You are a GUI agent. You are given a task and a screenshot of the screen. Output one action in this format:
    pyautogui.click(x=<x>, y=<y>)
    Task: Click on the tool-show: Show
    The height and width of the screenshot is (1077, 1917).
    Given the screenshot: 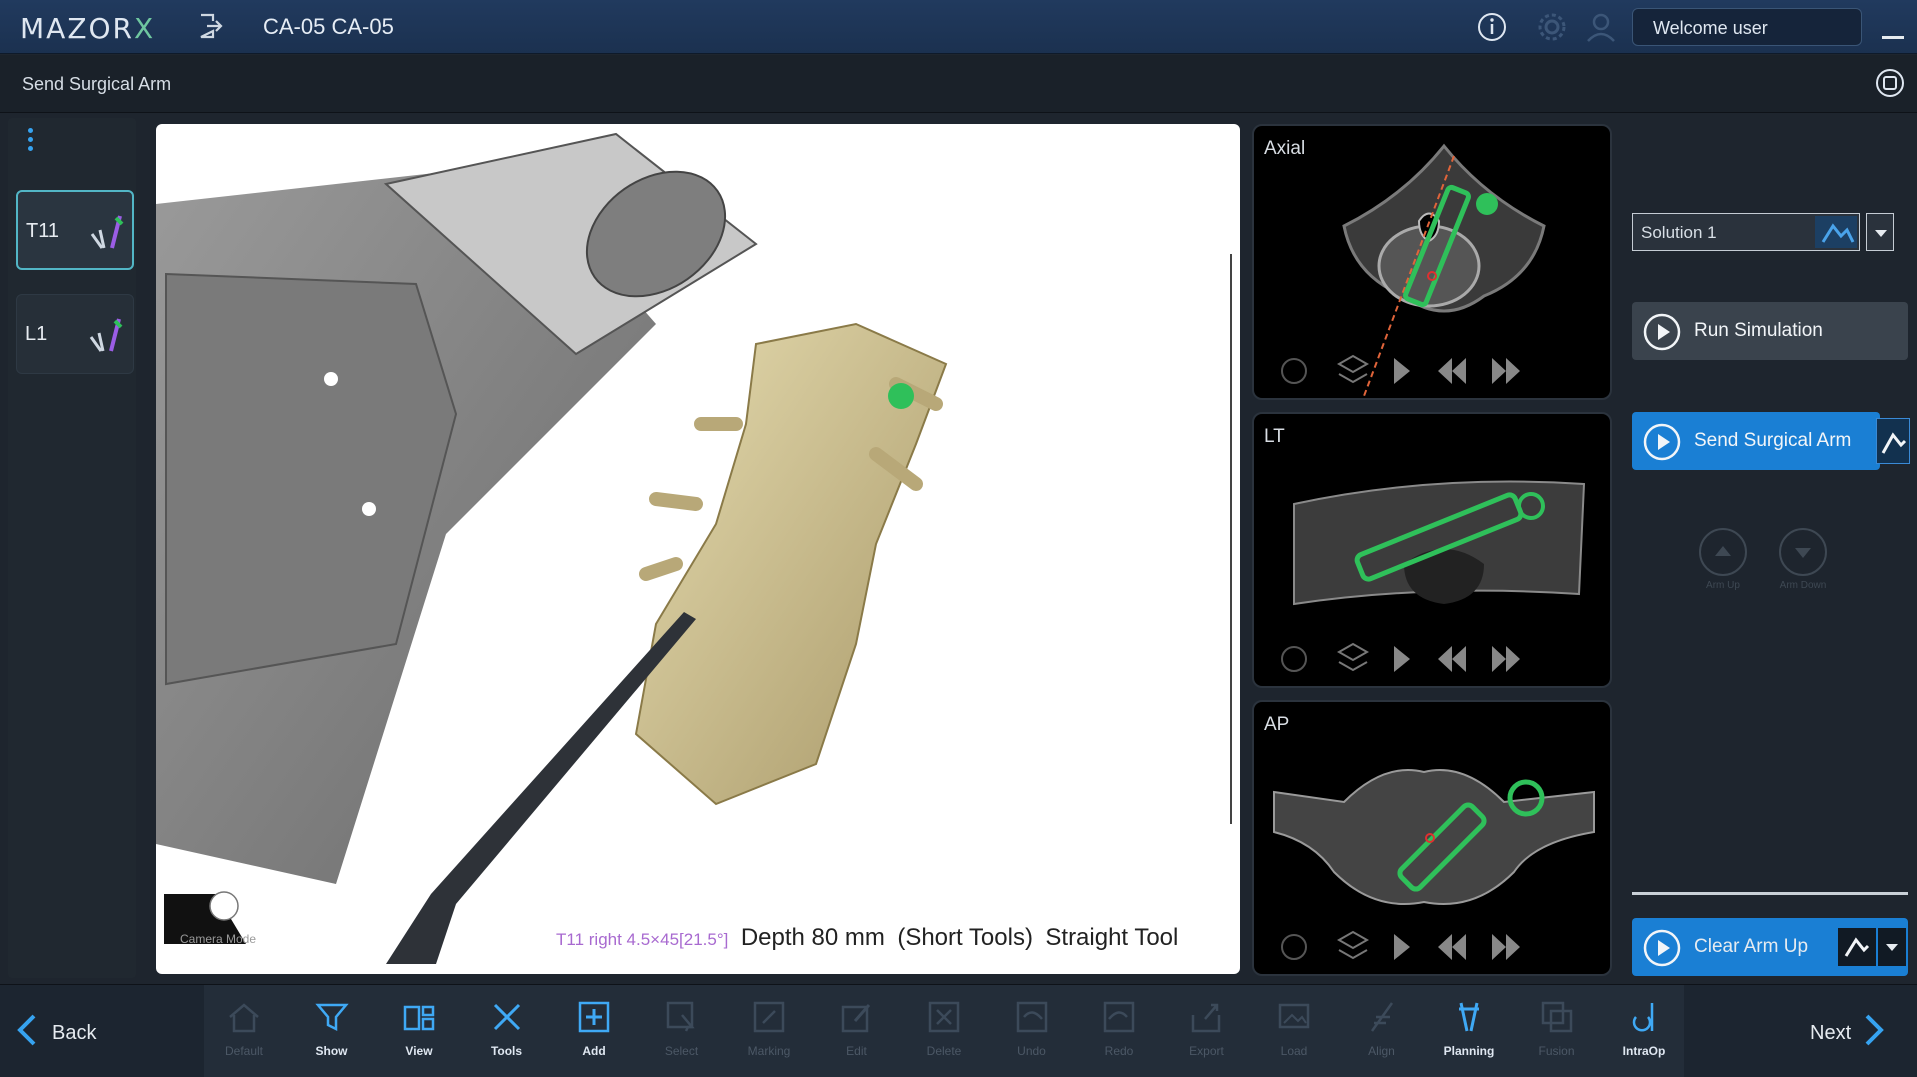 What is the action you would take?
    pyautogui.click(x=332, y=1027)
    